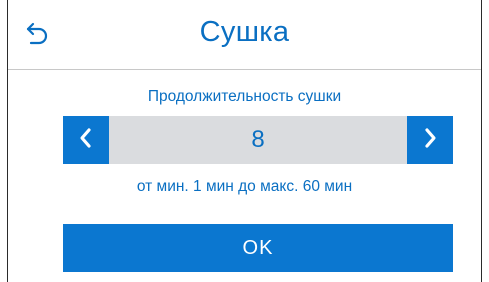  I want to click on decrease-button, so click(86, 140).